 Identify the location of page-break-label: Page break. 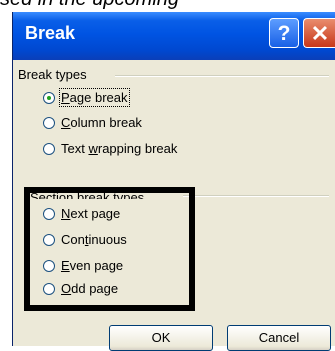
(94, 97).